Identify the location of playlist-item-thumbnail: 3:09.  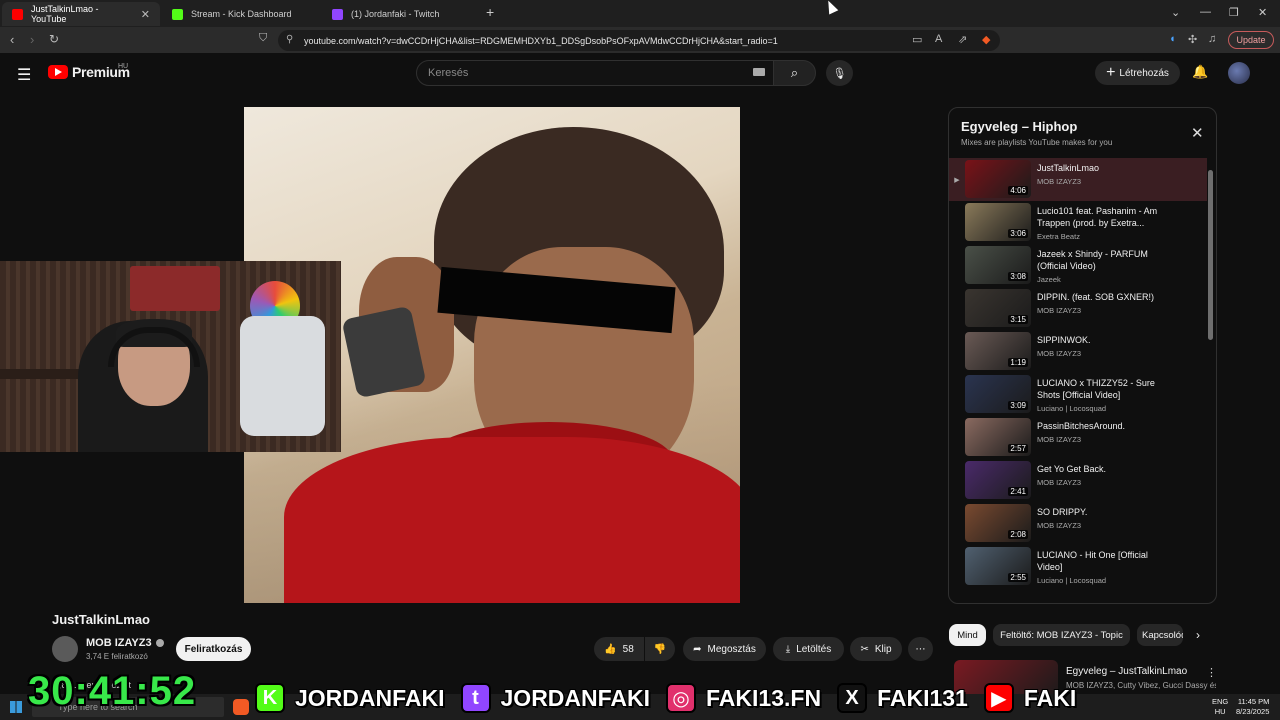
(998, 394).